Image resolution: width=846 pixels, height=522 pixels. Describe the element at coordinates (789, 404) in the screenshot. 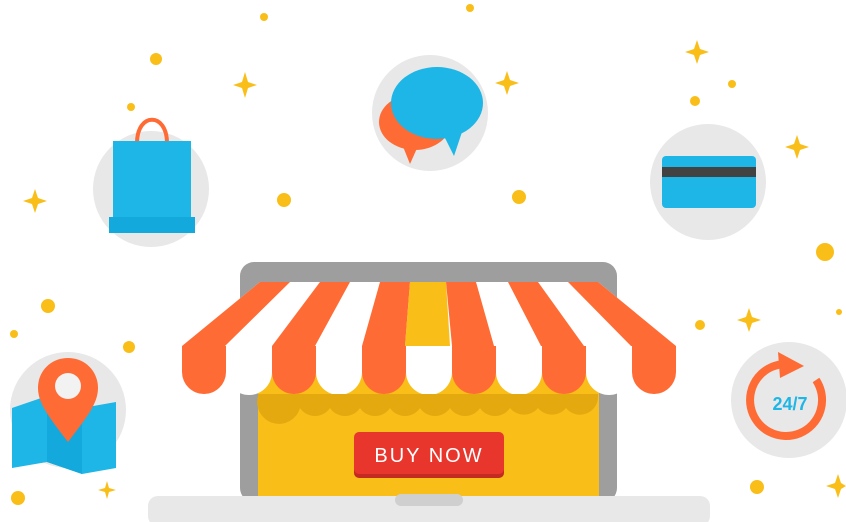

I see `clock-label: 24/7` at that location.